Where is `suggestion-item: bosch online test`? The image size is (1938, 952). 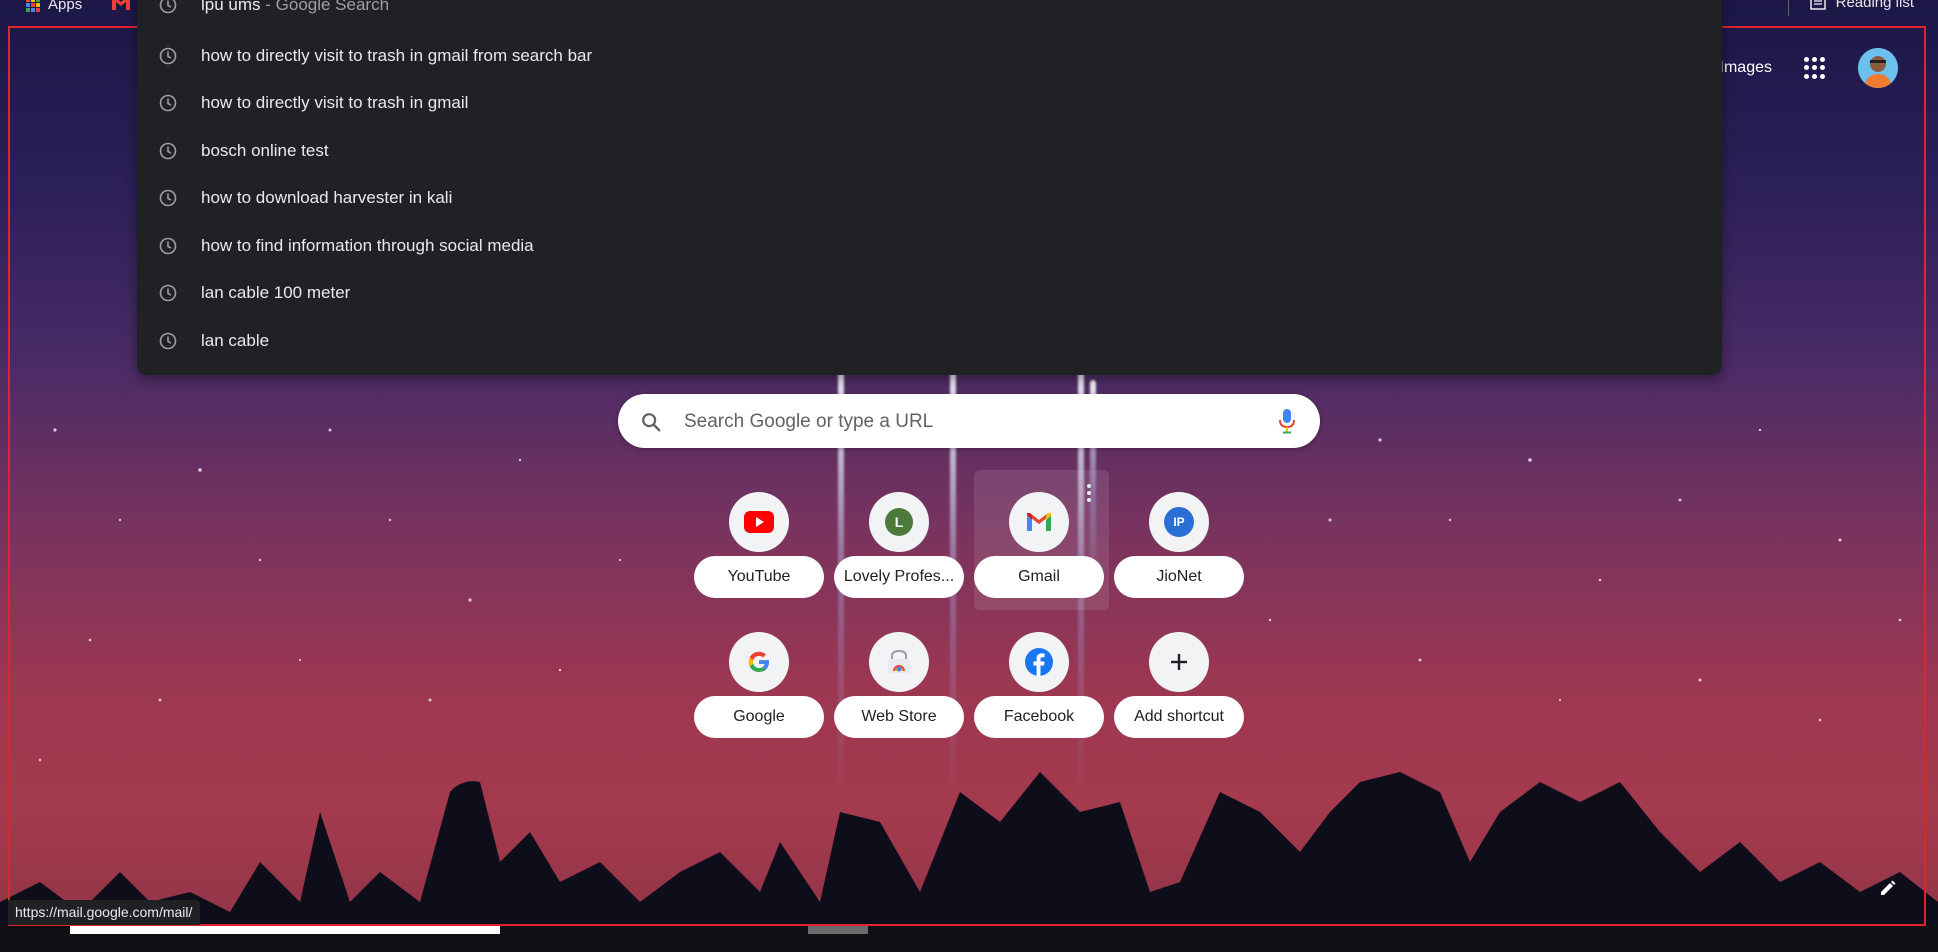 suggestion-item: bosch online test is located at coordinates (929, 150).